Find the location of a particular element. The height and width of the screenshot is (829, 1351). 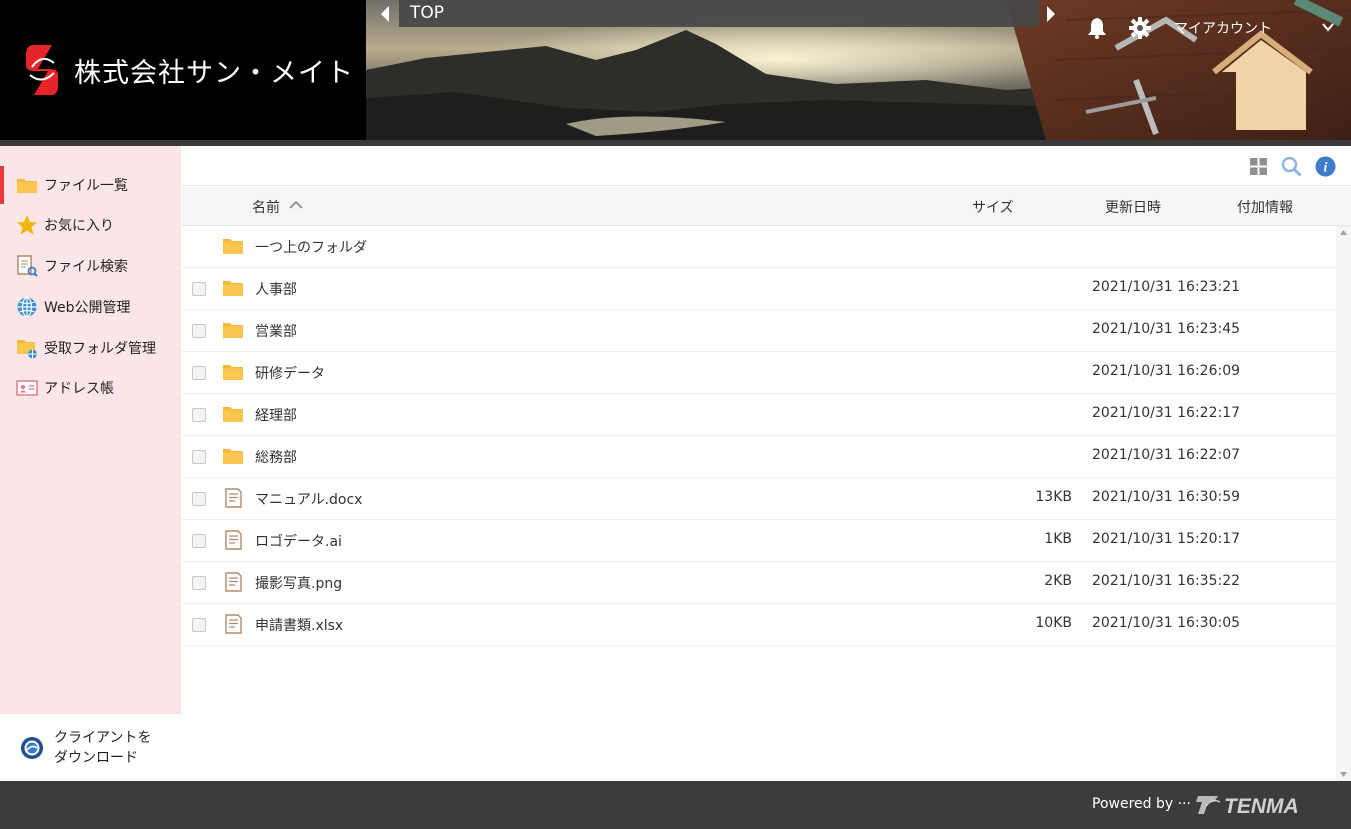

tenma-logo: TENMA is located at coordinates (1247, 806).